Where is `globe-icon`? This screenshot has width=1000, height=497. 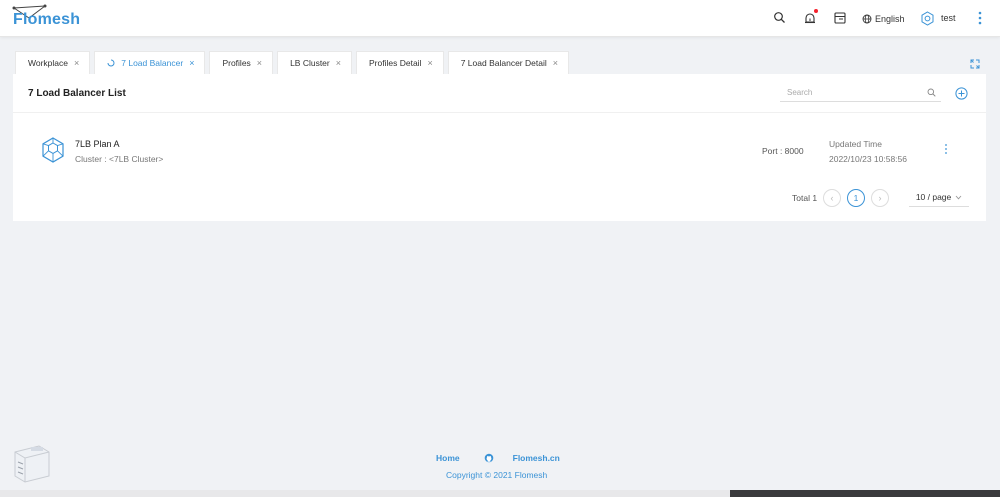
globe-icon is located at coordinates (867, 18).